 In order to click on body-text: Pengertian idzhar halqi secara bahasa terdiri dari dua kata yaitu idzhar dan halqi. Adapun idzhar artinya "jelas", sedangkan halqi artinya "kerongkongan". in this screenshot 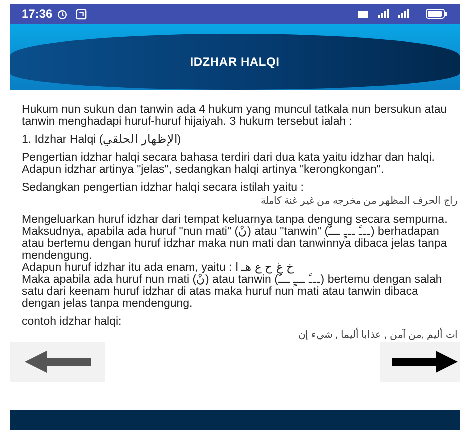, I will do `click(229, 164)`.